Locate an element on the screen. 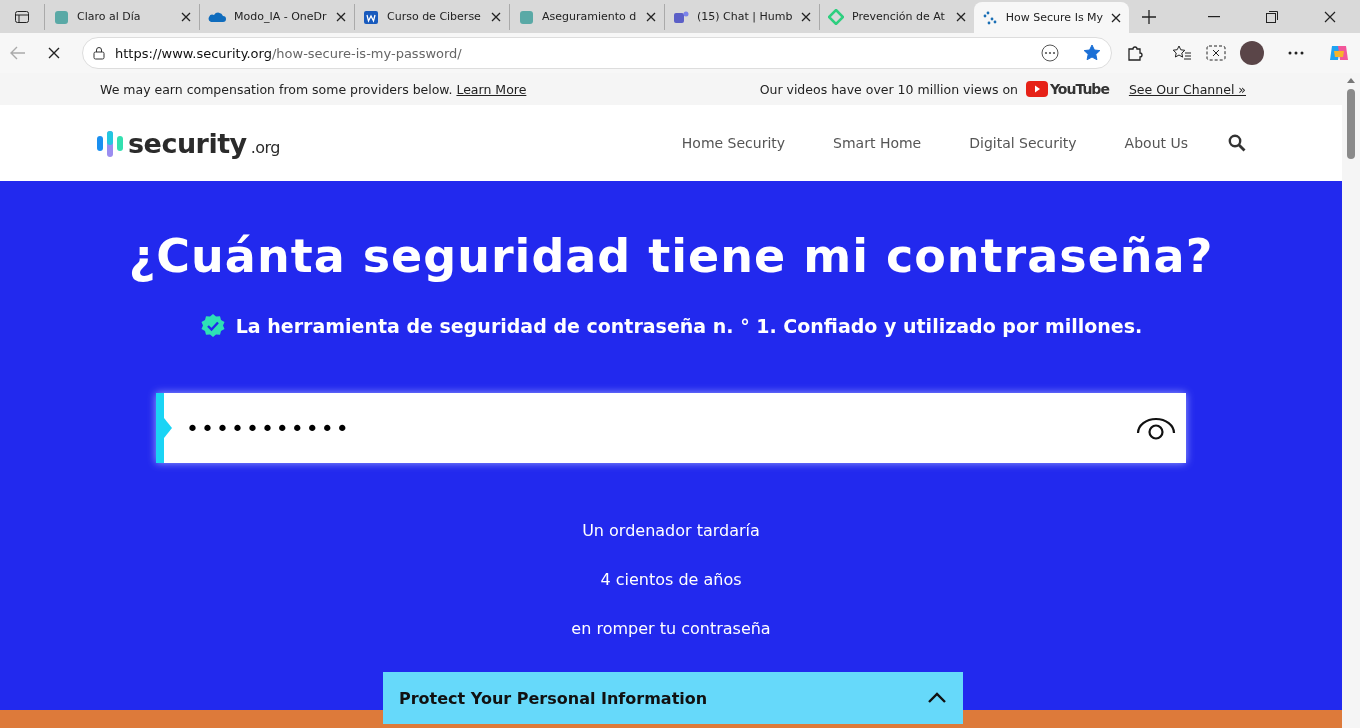 The height and width of the screenshot is (728, 1360). verified-check-icon is located at coordinates (212, 326).